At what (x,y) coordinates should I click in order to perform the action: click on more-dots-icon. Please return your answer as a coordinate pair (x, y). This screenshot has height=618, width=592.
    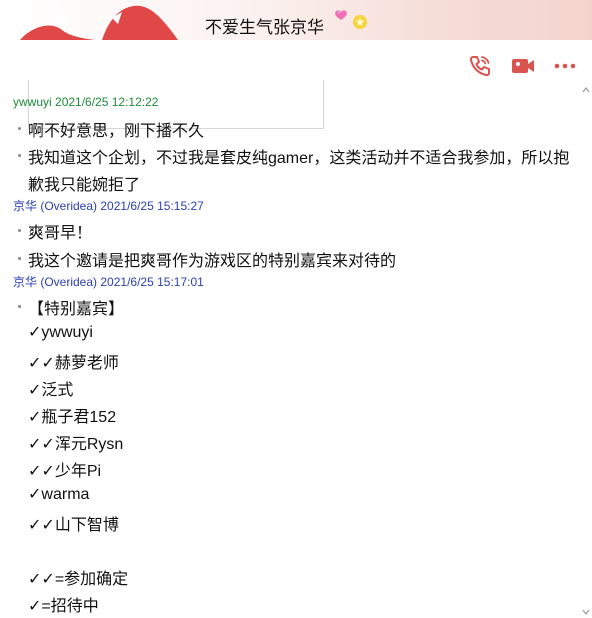
    Looking at the image, I should click on (566, 66).